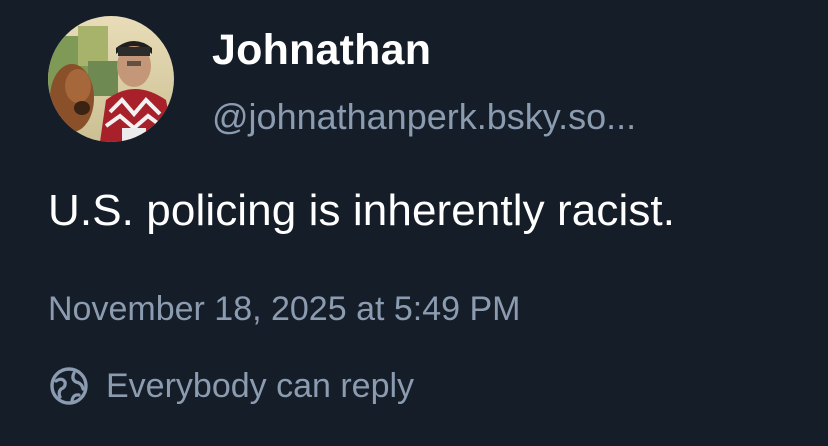 The image size is (828, 446). What do you see at coordinates (284, 309) in the screenshot?
I see `post-timestamp: November 18, 2025 at 5:49 PM` at bounding box center [284, 309].